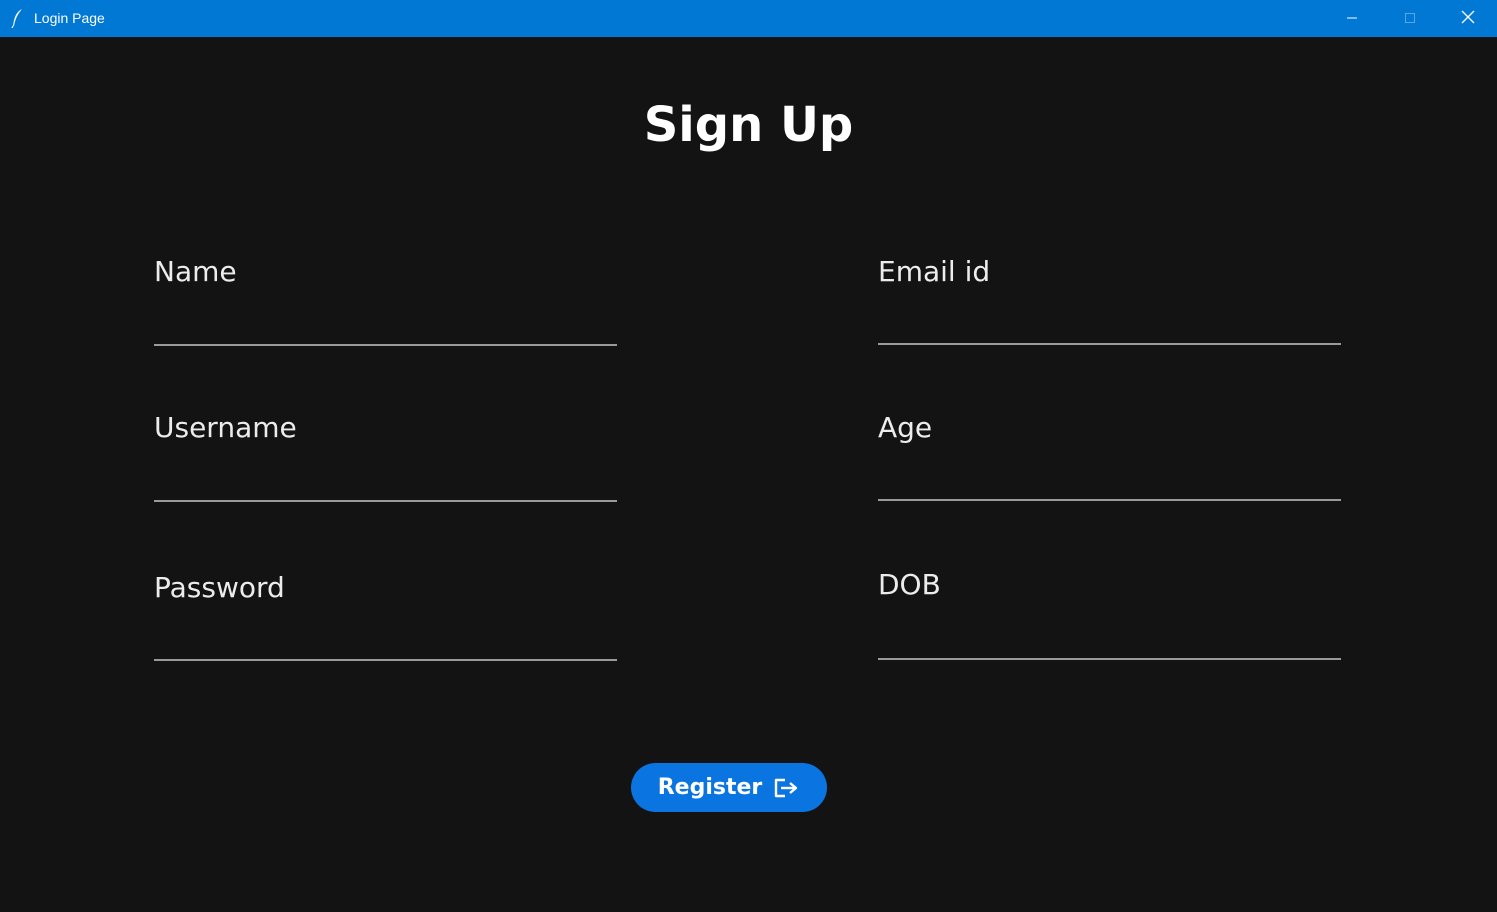 This screenshot has height=912, width=1497. I want to click on maximize-icon, so click(1410, 18).